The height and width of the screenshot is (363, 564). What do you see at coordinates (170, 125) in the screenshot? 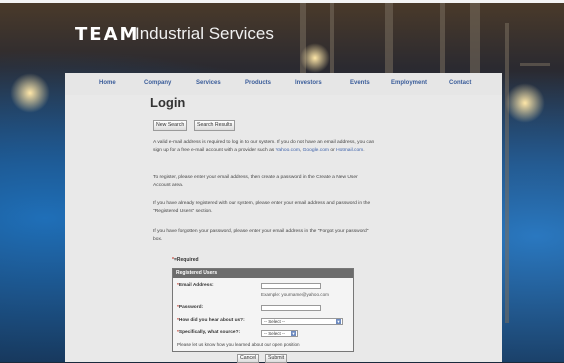
I see `new-search-button: New Search` at bounding box center [170, 125].